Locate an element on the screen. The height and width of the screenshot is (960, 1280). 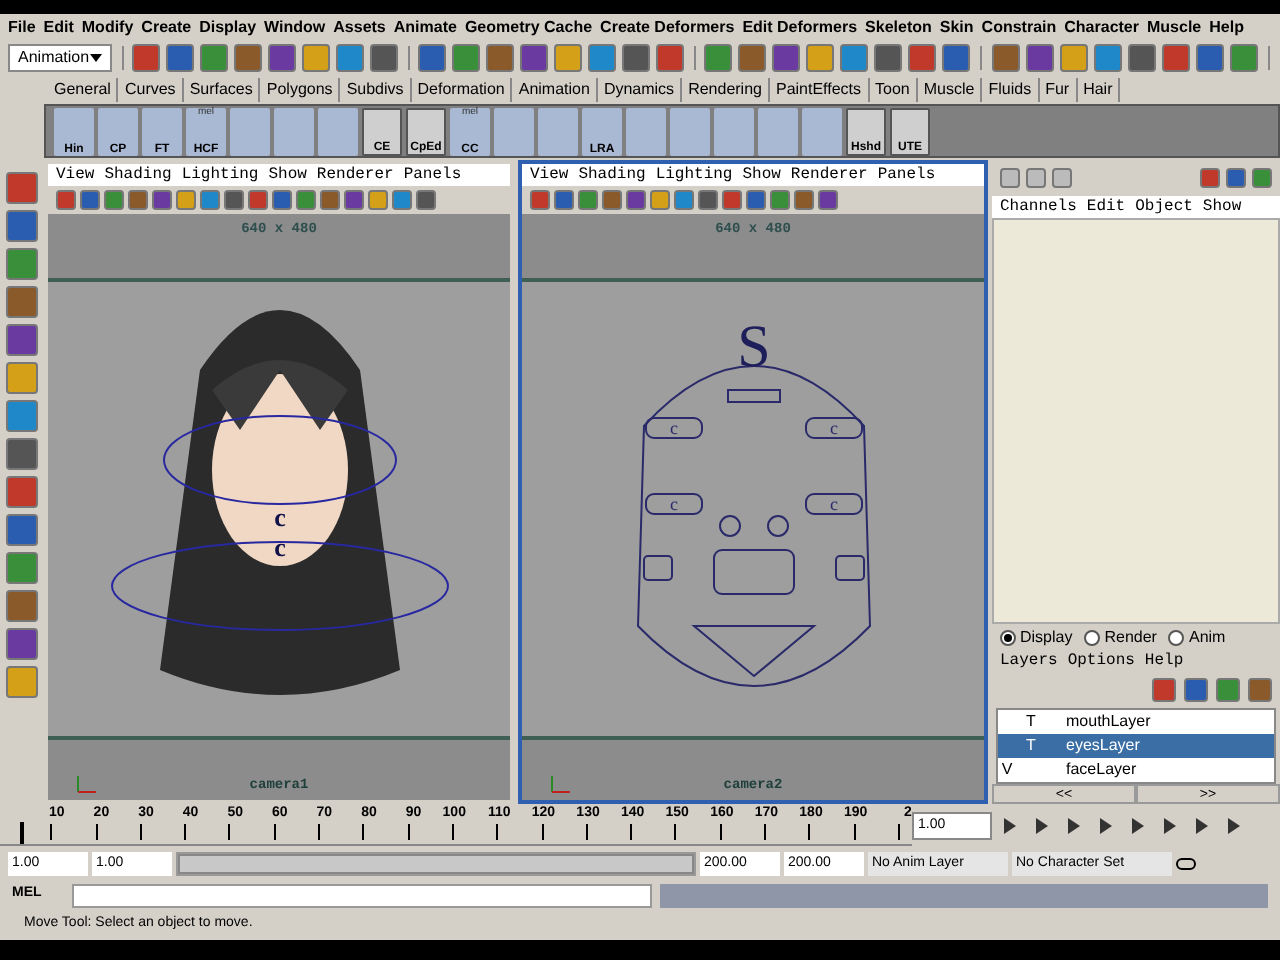
current-time-marker is located at coordinates (22, 833).